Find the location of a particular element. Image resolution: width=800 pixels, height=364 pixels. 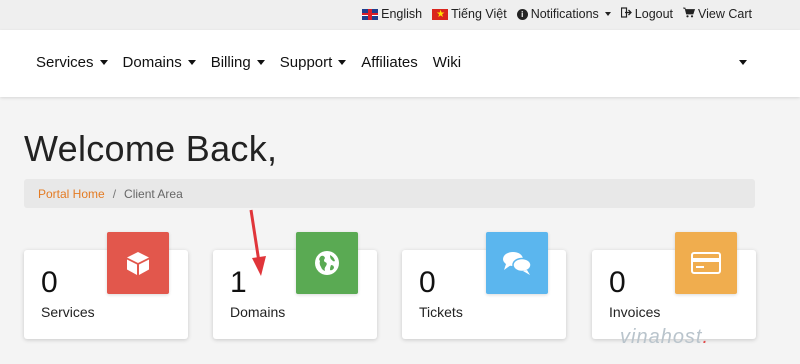

language-vietnamese-label: Tiếng Việt is located at coordinates (479, 14).